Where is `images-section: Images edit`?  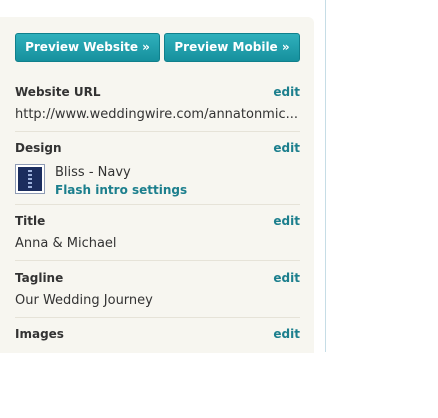 images-section: Images edit is located at coordinates (157, 340).